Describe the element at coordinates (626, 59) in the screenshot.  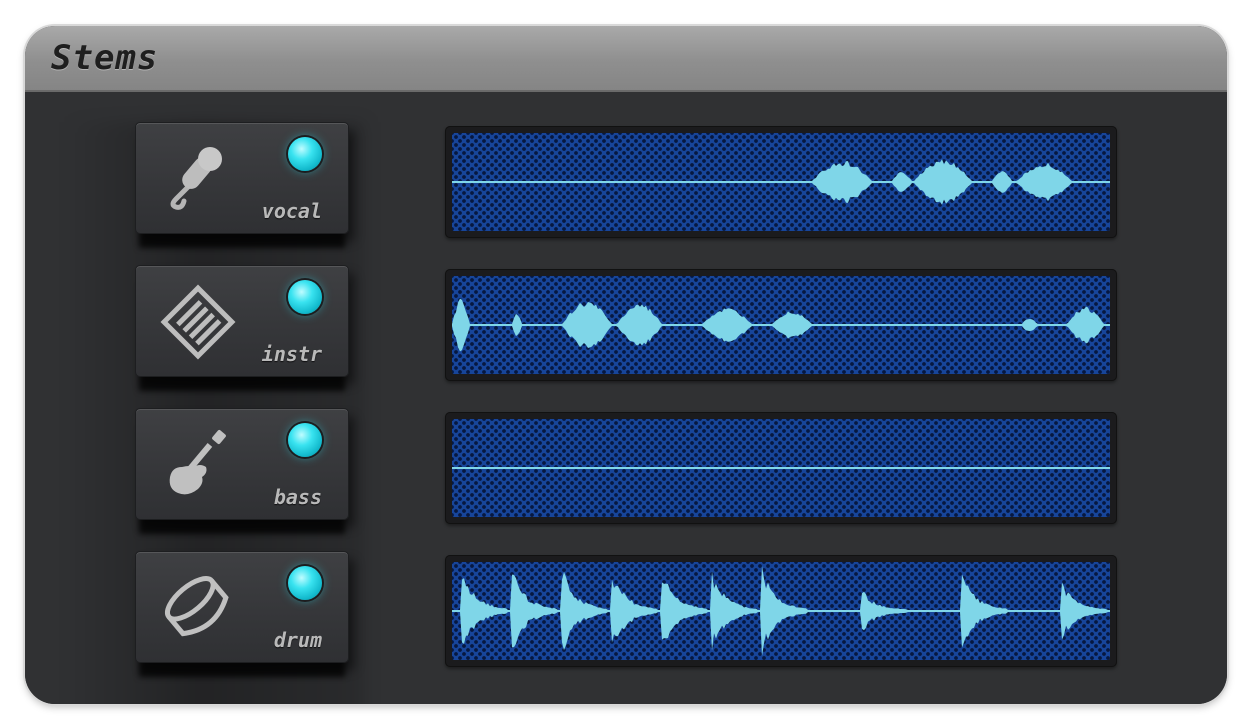
I see `title-bar: Stems` at that location.